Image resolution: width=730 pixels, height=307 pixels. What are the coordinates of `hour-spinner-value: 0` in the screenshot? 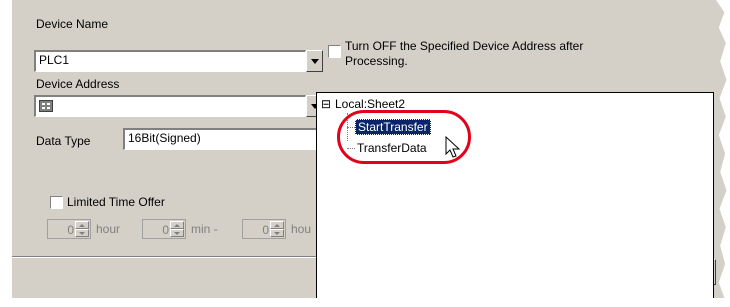 It's located at (70, 230).